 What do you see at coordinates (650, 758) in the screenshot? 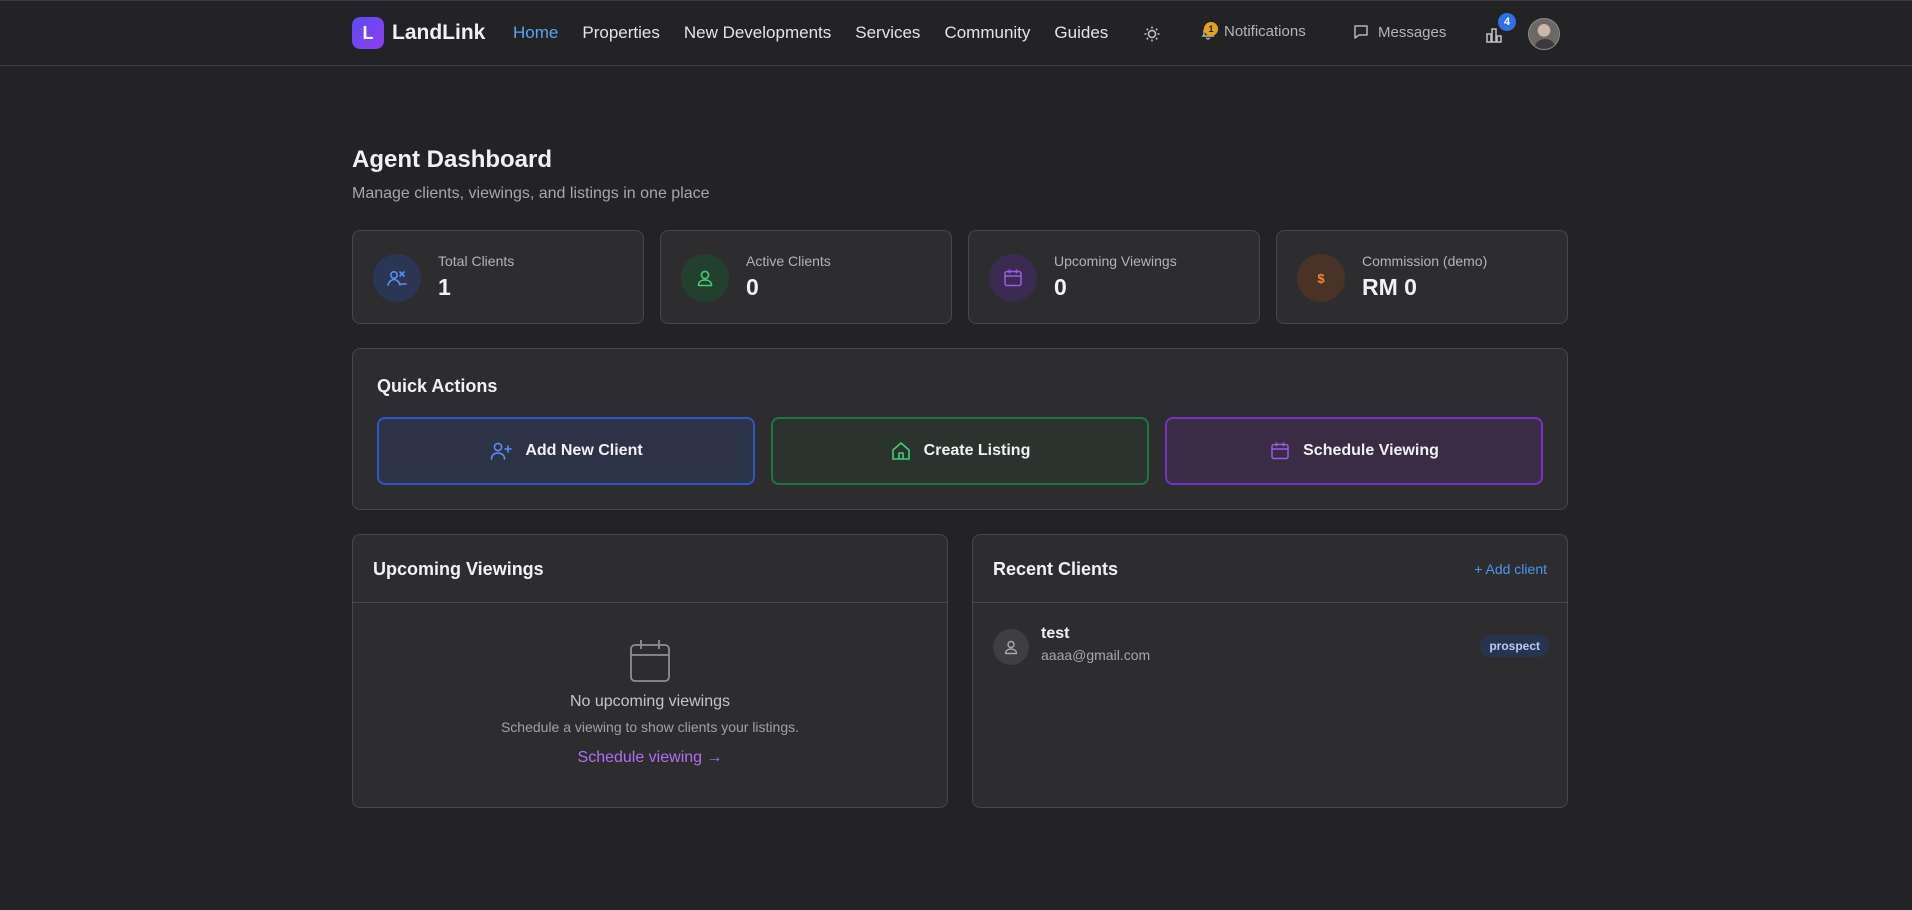
I see `schedule-viewing-link: Schedule viewing →` at bounding box center [650, 758].